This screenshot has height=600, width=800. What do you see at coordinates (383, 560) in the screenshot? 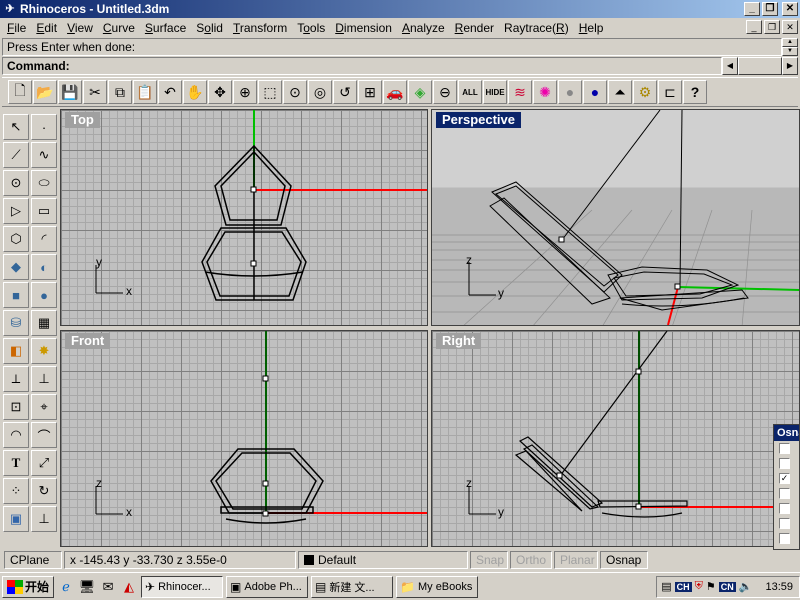
I see `layer-indicator: Default` at bounding box center [383, 560].